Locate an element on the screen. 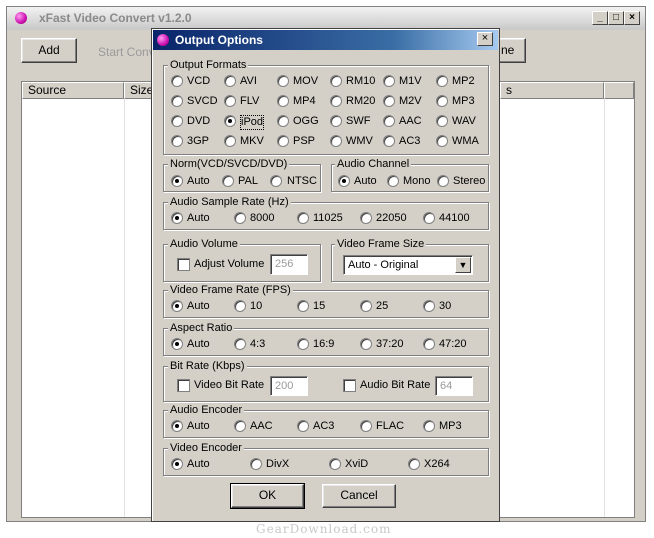 This screenshot has width=654, height=538. format-radio-m2v is located at coordinates (389, 101).